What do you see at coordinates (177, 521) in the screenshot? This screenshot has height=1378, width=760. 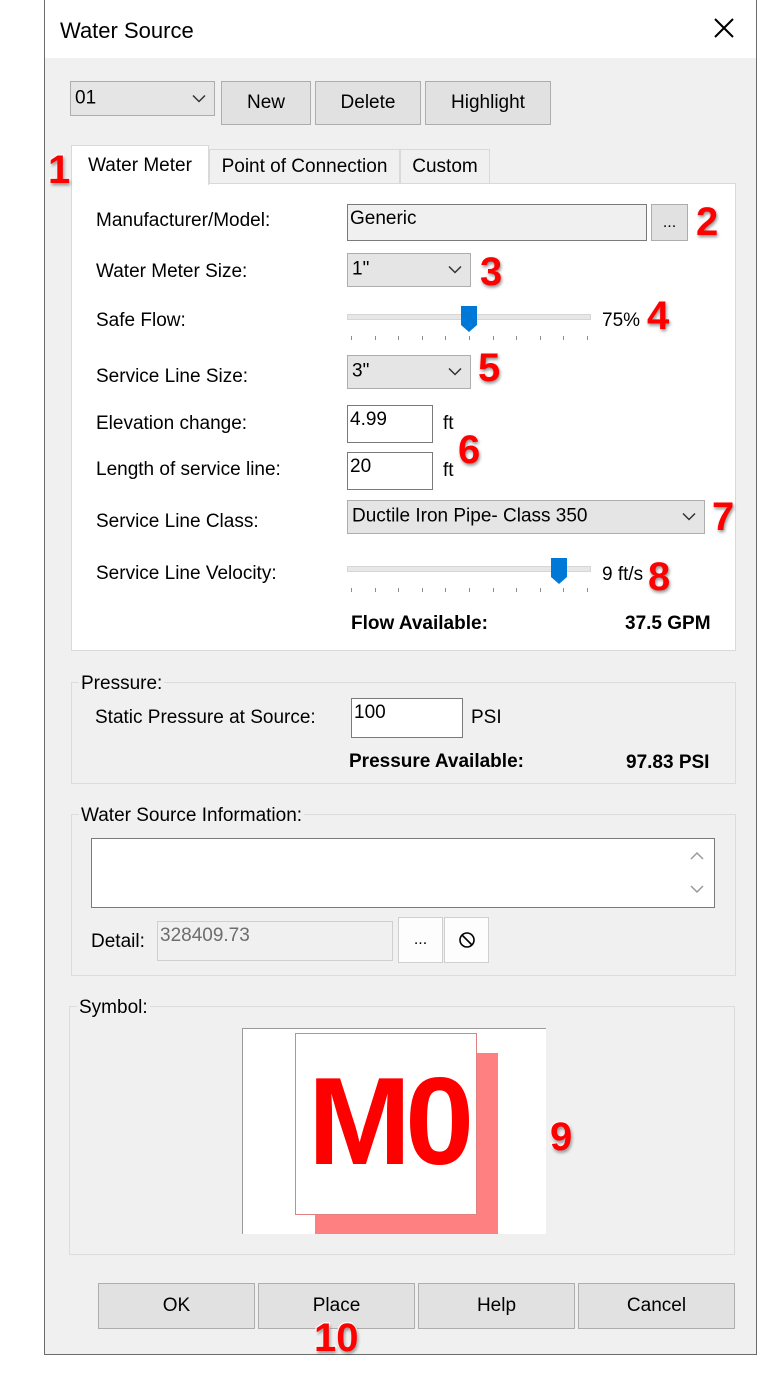 I see `class-label: Service Line Class:` at bounding box center [177, 521].